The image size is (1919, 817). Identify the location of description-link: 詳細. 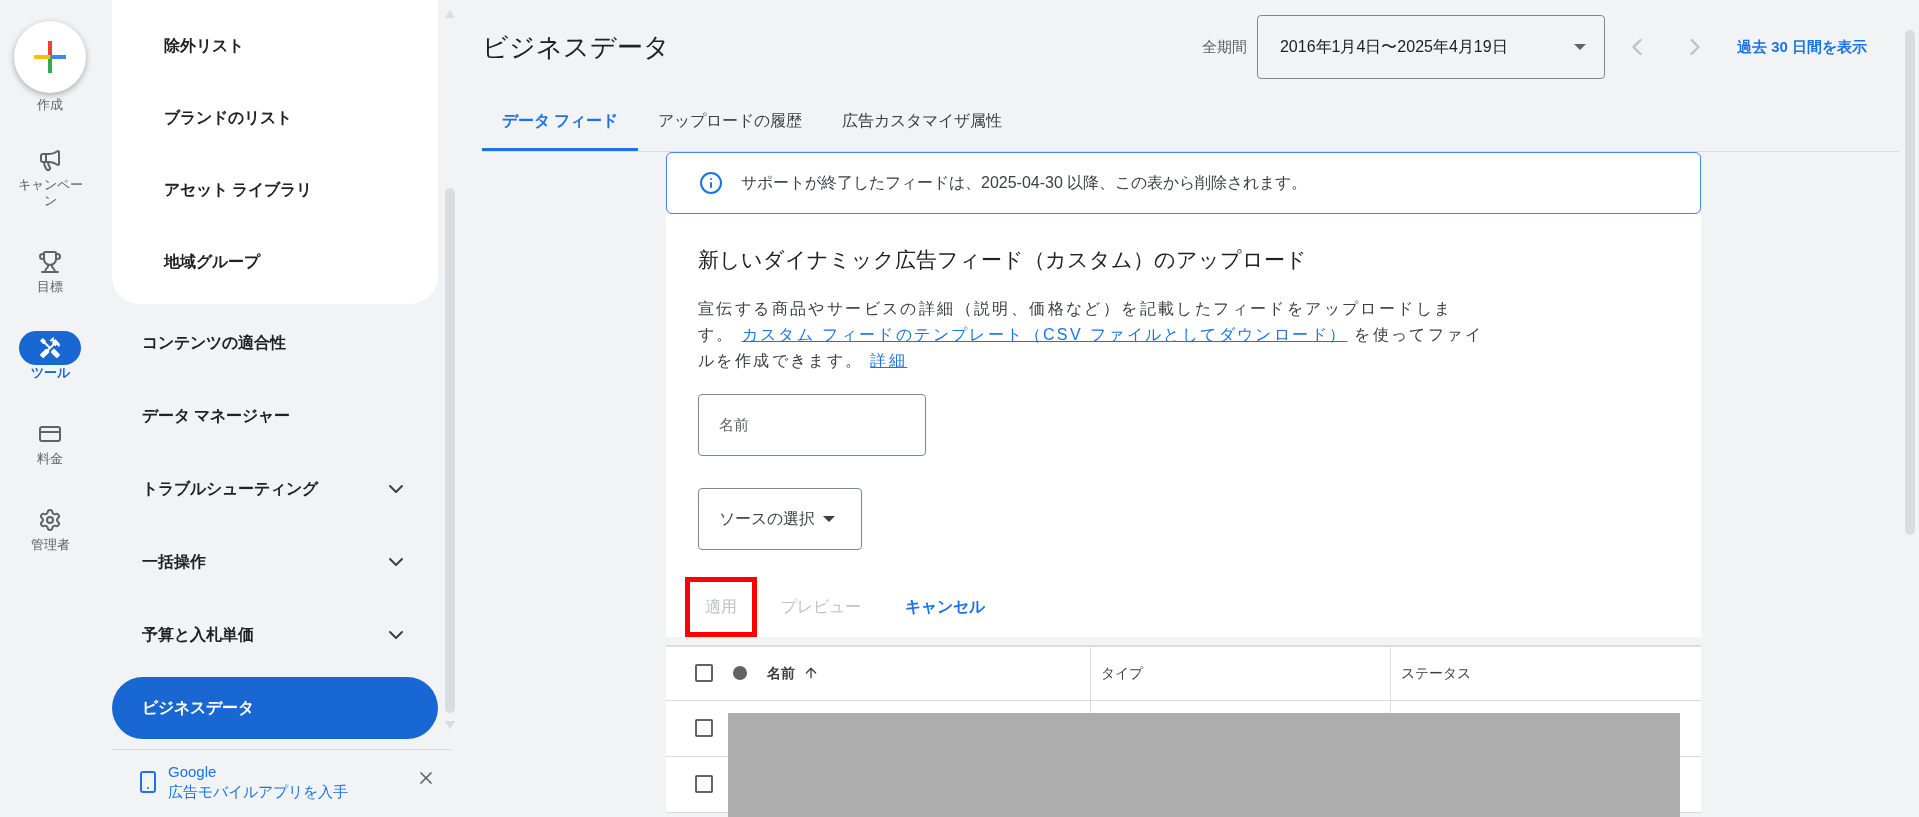
(889, 360).